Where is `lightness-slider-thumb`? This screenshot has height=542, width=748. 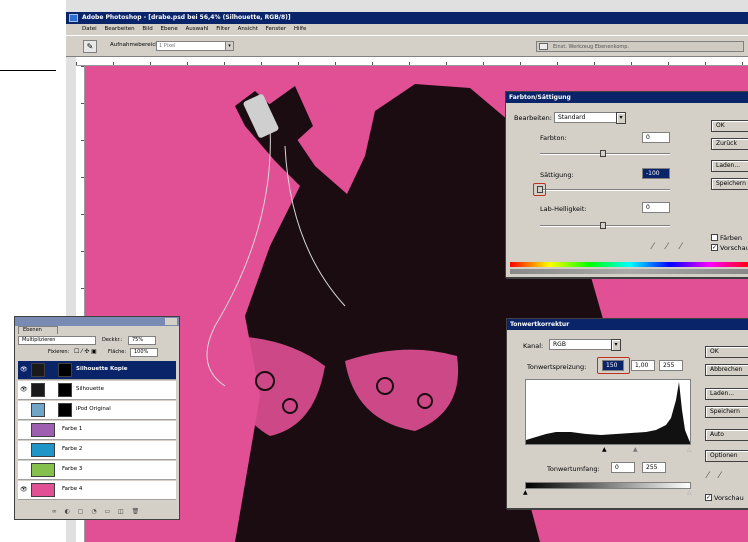
lightness-slider-thumb is located at coordinates (603, 225).